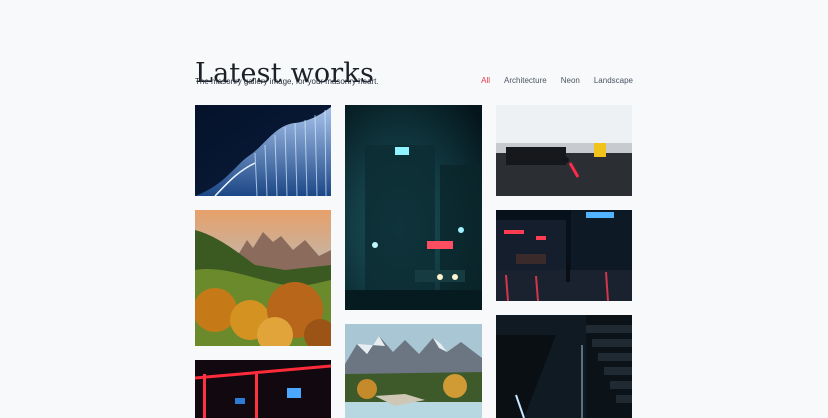  What do you see at coordinates (263, 150) in the screenshot?
I see `curved-glass-architecture-image` at bounding box center [263, 150].